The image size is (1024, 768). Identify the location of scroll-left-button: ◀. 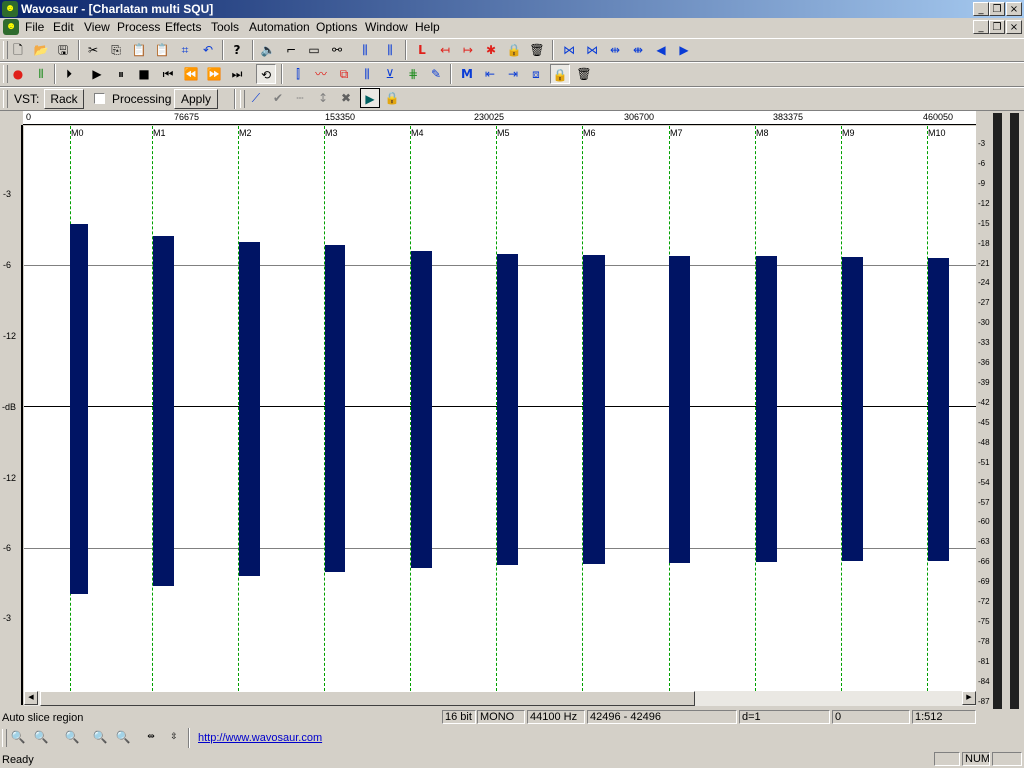
(31, 698).